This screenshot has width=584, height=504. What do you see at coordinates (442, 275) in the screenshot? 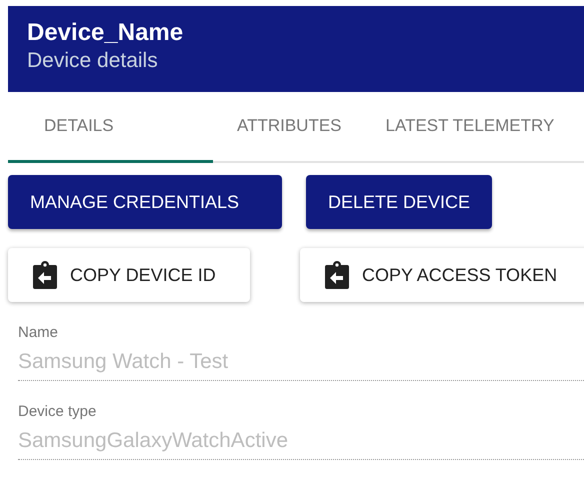
I see `copy-button: COPY ACCESS TOKEN` at bounding box center [442, 275].